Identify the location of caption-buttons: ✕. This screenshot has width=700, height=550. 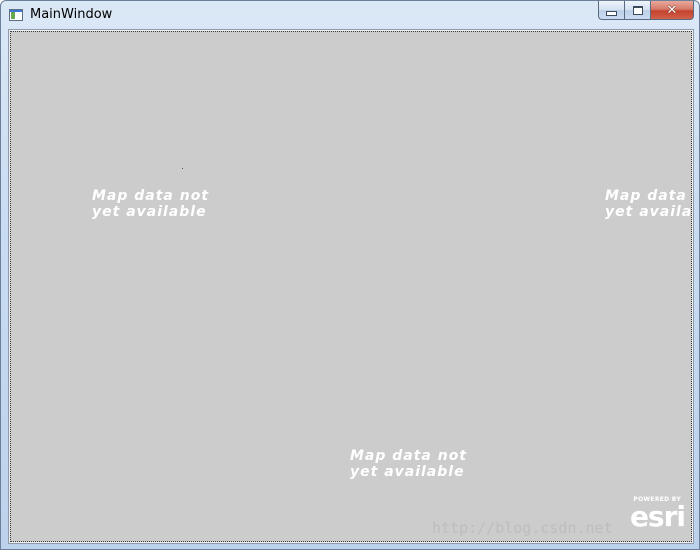
(646, 11).